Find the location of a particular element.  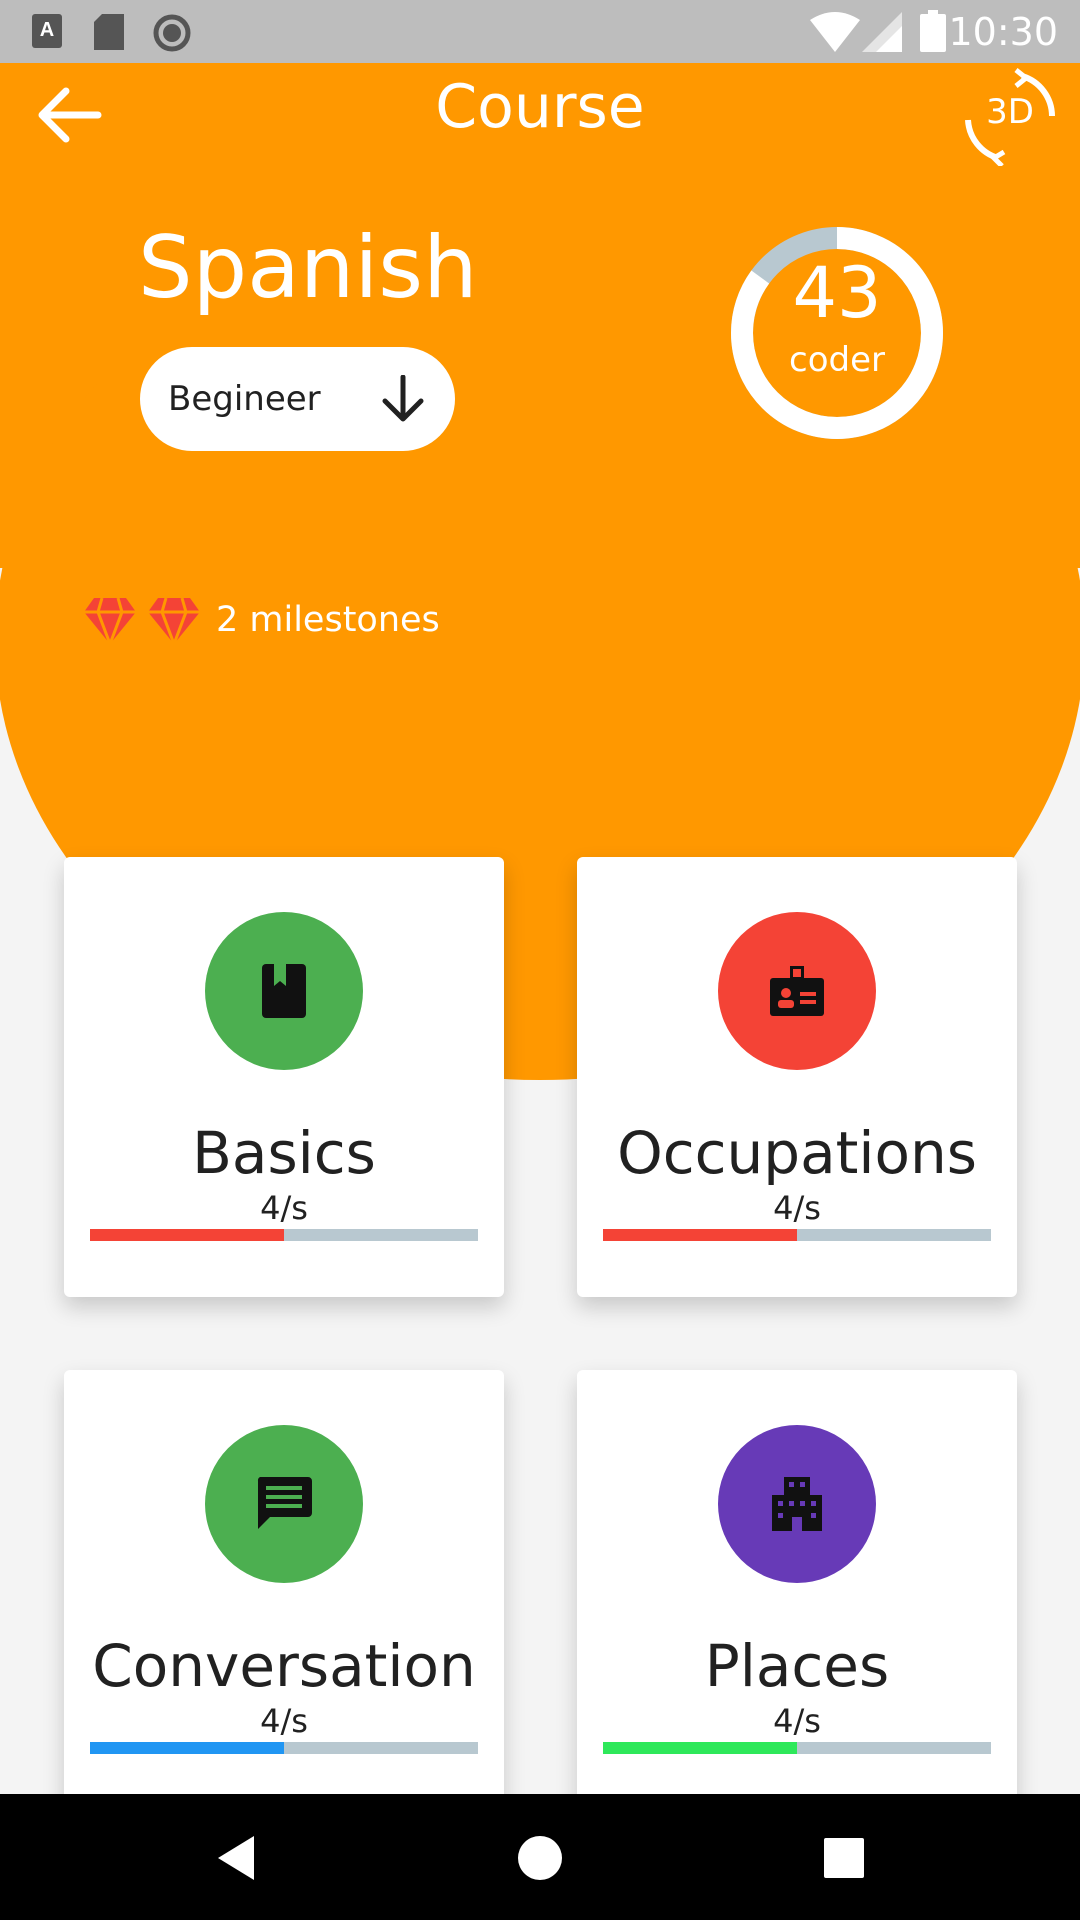

building-icon is located at coordinates (797, 1504).